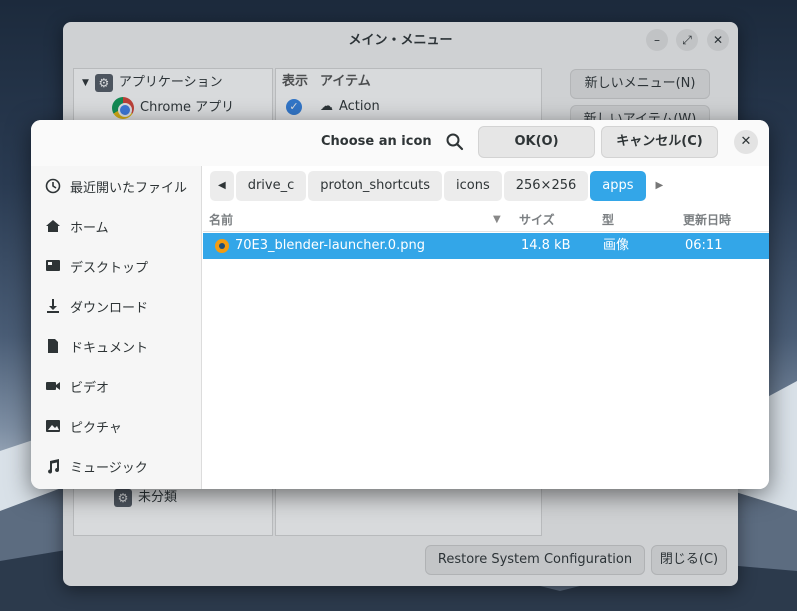 This screenshot has width=797, height=611. What do you see at coordinates (116, 226) in the screenshot?
I see `sidebar-item-home: ホーム` at bounding box center [116, 226].